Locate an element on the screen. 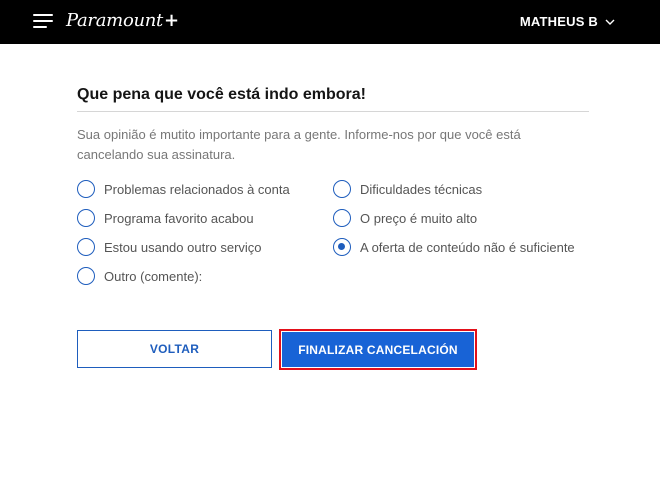 Image resolution: width=660 pixels, height=495 pixels. option-label: O preço é muito alto is located at coordinates (419, 218).